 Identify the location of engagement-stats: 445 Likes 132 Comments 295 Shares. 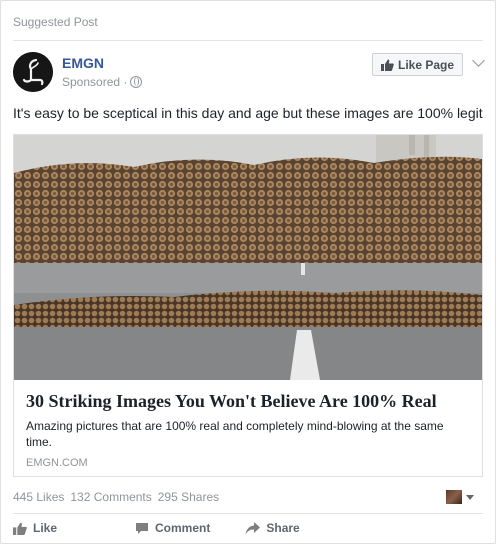
(116, 497).